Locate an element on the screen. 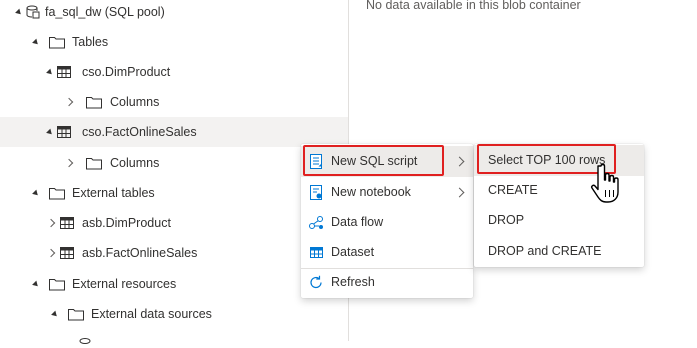  submenu-item-label: DROP and CREATE is located at coordinates (545, 251).